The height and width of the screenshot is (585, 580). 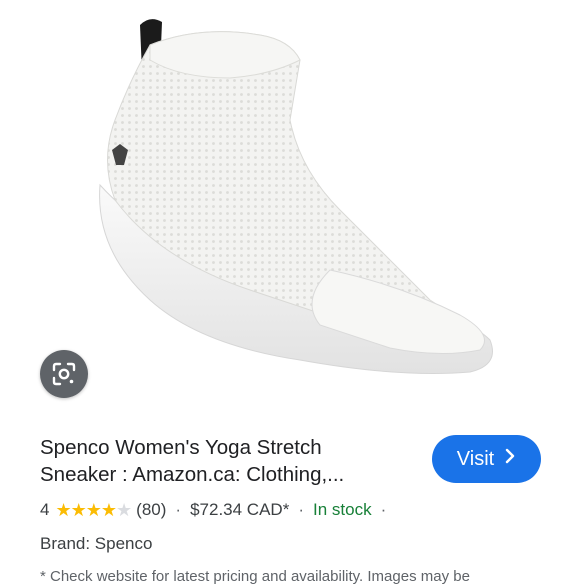 I want to click on visit-button-label: Visit, so click(x=475, y=458).